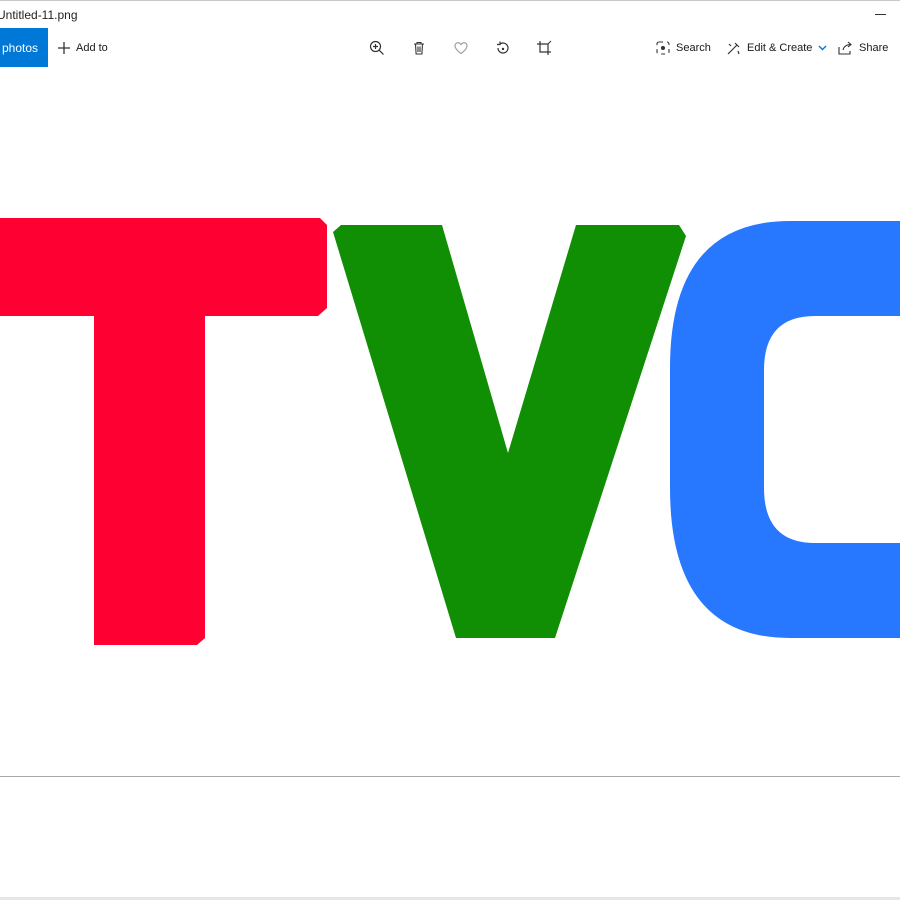 Image resolution: width=900 pixels, height=900 pixels. I want to click on share-icon, so click(845, 48).